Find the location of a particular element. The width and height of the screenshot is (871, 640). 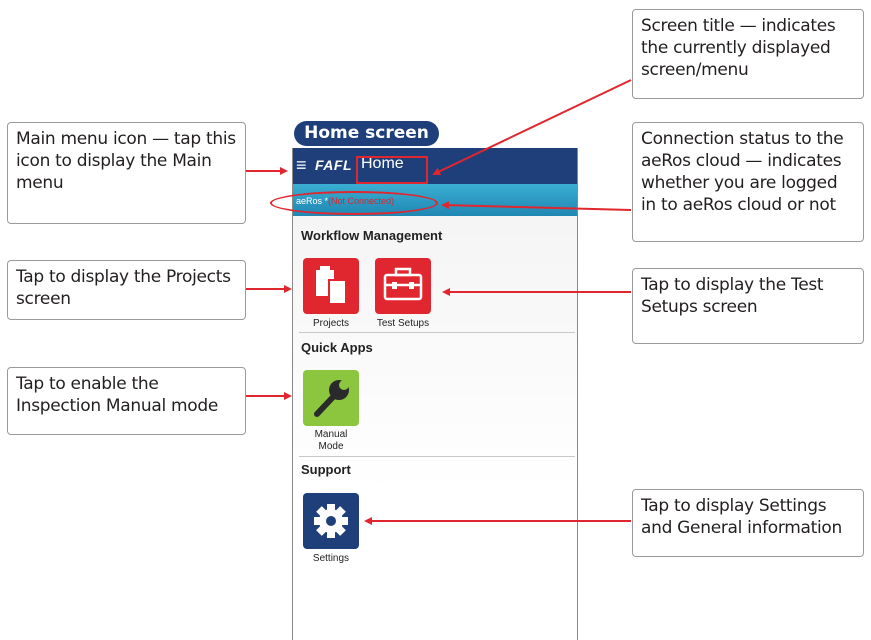

wrench-icon is located at coordinates (331, 398).